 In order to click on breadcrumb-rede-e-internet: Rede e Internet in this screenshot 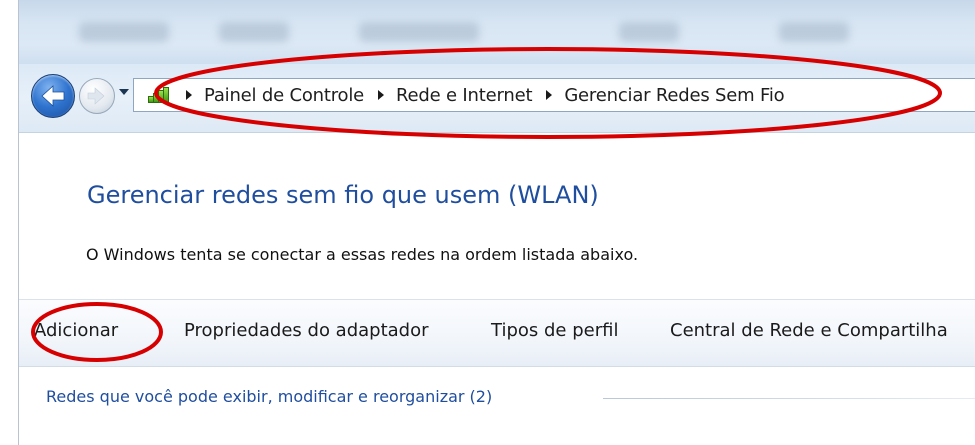, I will do `click(464, 95)`.